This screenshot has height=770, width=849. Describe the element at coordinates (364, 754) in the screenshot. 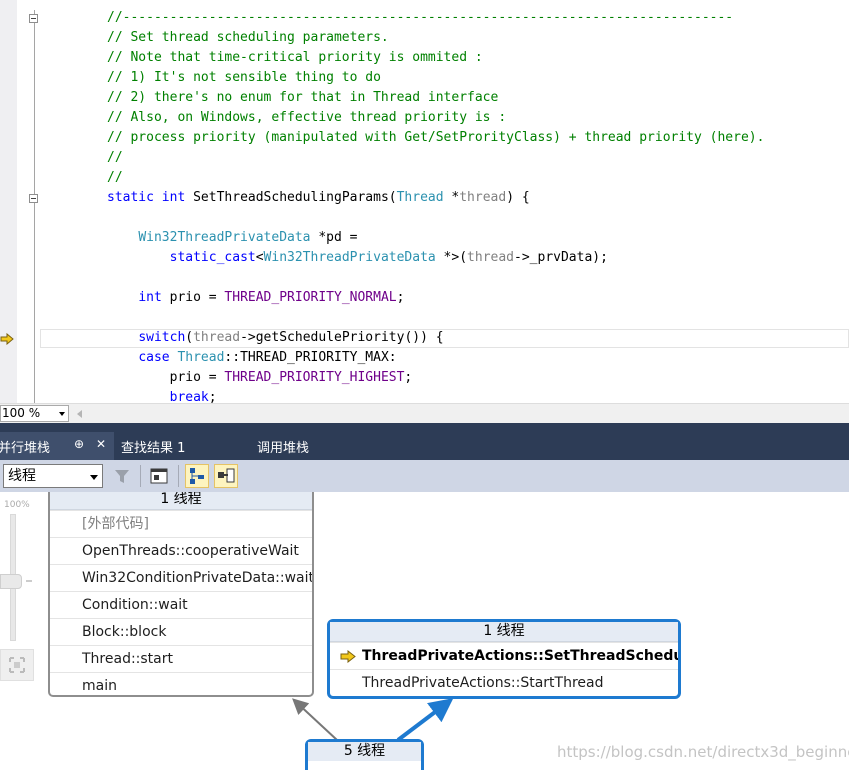

I see `stack-node: 5 线程` at that location.